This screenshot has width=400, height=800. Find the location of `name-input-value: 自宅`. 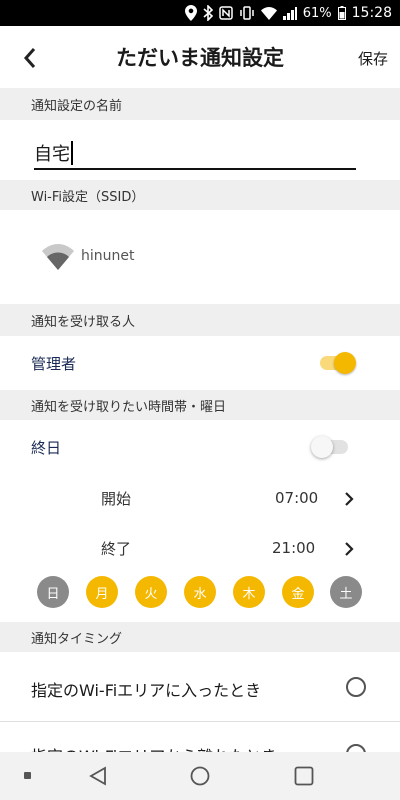

name-input-value: 自宅 is located at coordinates (52, 154).